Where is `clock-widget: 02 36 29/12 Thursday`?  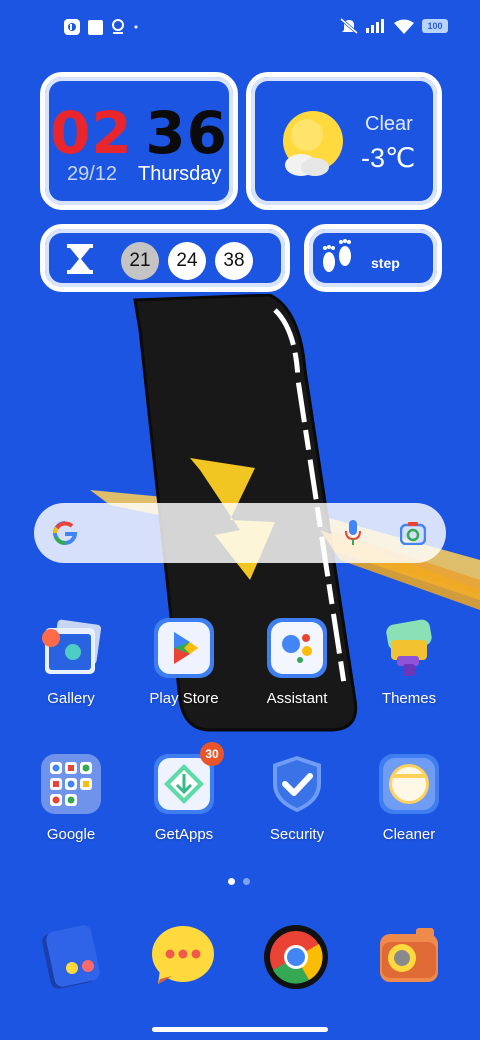 clock-widget: 02 36 29/12 Thursday is located at coordinates (139, 141).